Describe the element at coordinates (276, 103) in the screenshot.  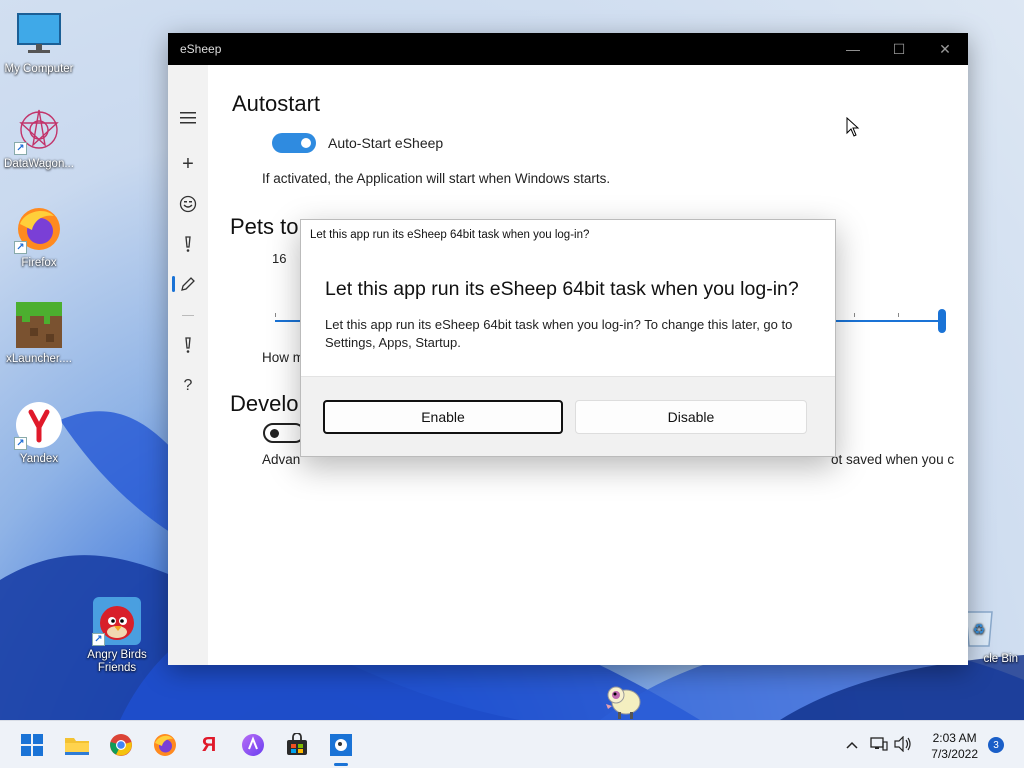
I see `autostart-title: Autostart` at that location.